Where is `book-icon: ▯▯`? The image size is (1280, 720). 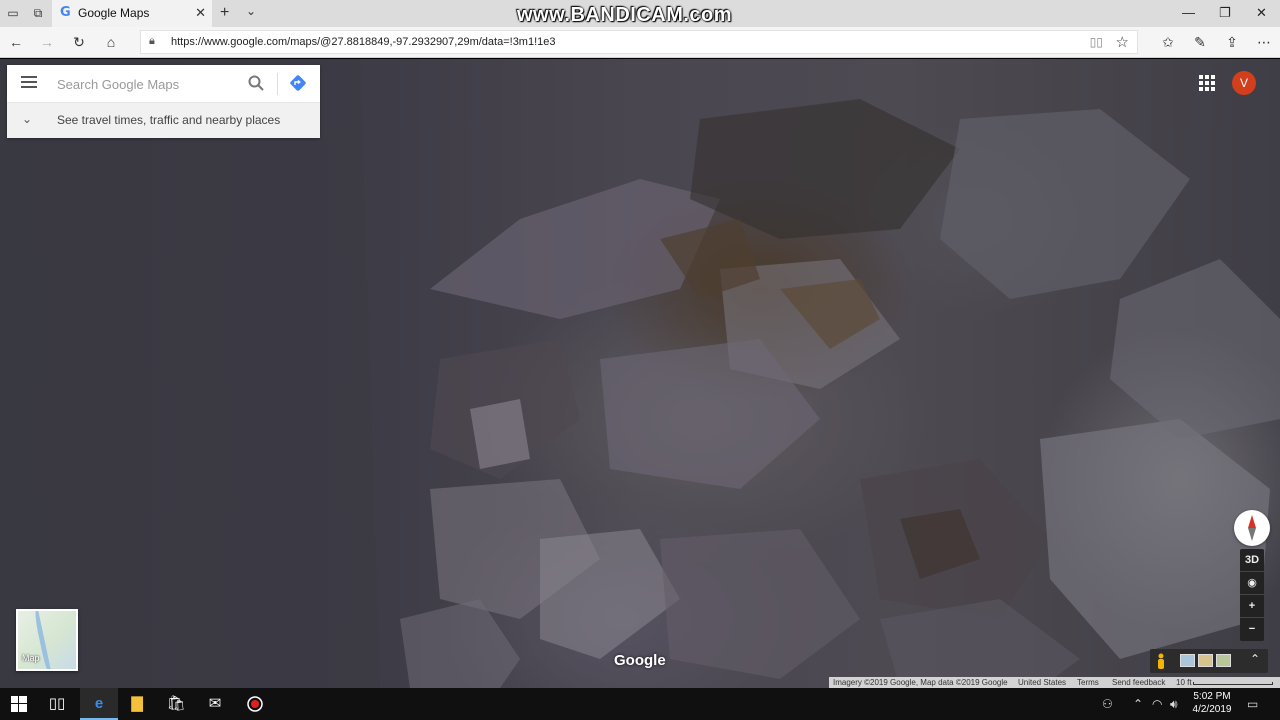
book-icon: ▯▯ is located at coordinates (1096, 42).